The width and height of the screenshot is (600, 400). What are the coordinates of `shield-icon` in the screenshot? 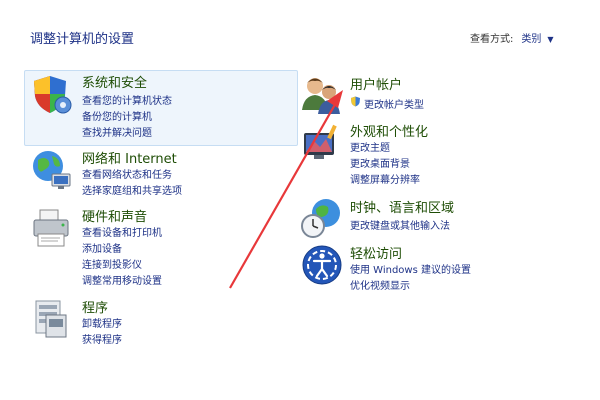 It's located at (53, 95).